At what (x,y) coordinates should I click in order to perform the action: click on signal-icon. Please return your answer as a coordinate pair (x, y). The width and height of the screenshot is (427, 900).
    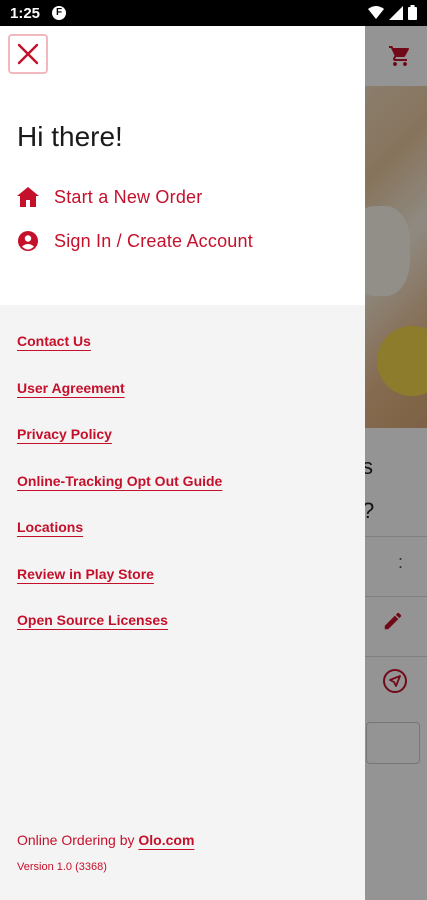
    Looking at the image, I should click on (396, 12).